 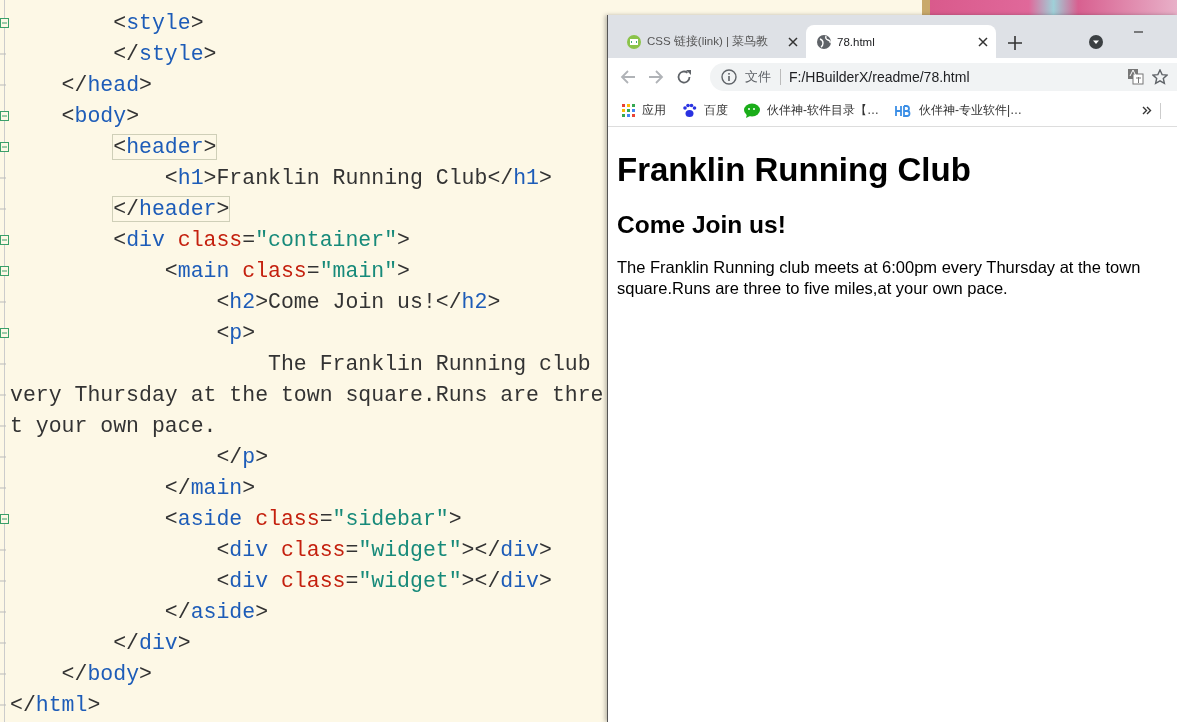 What do you see at coordinates (164, 147) in the screenshot?
I see `code-line: <header>` at bounding box center [164, 147].